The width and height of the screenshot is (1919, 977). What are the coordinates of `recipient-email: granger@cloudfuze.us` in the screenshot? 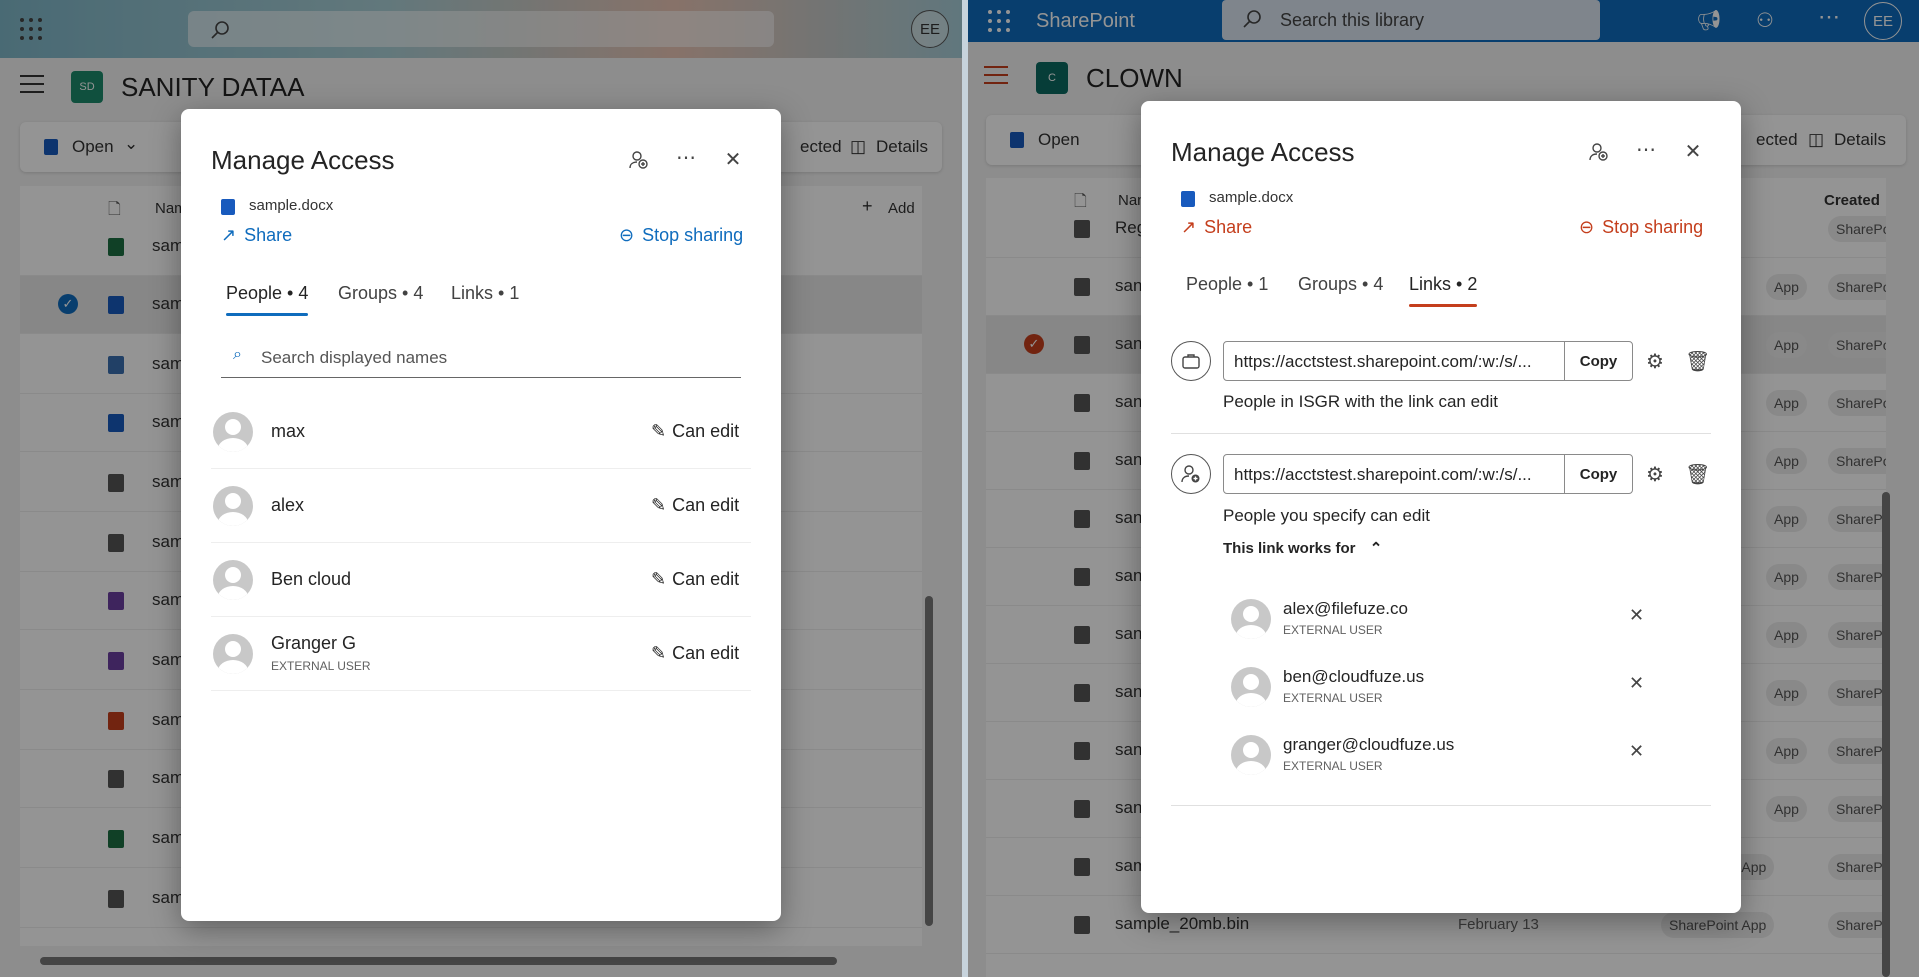 It's located at (1369, 744).